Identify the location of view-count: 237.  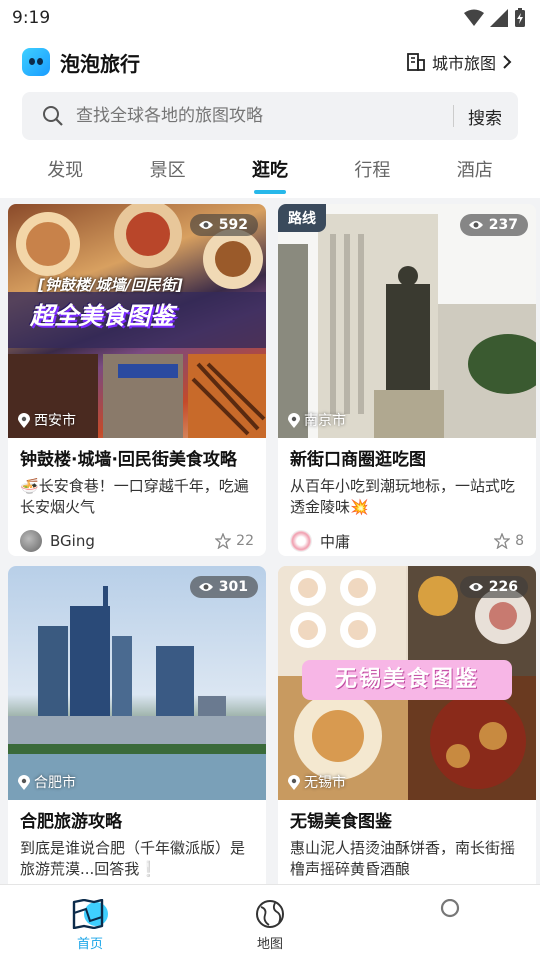
(503, 225).